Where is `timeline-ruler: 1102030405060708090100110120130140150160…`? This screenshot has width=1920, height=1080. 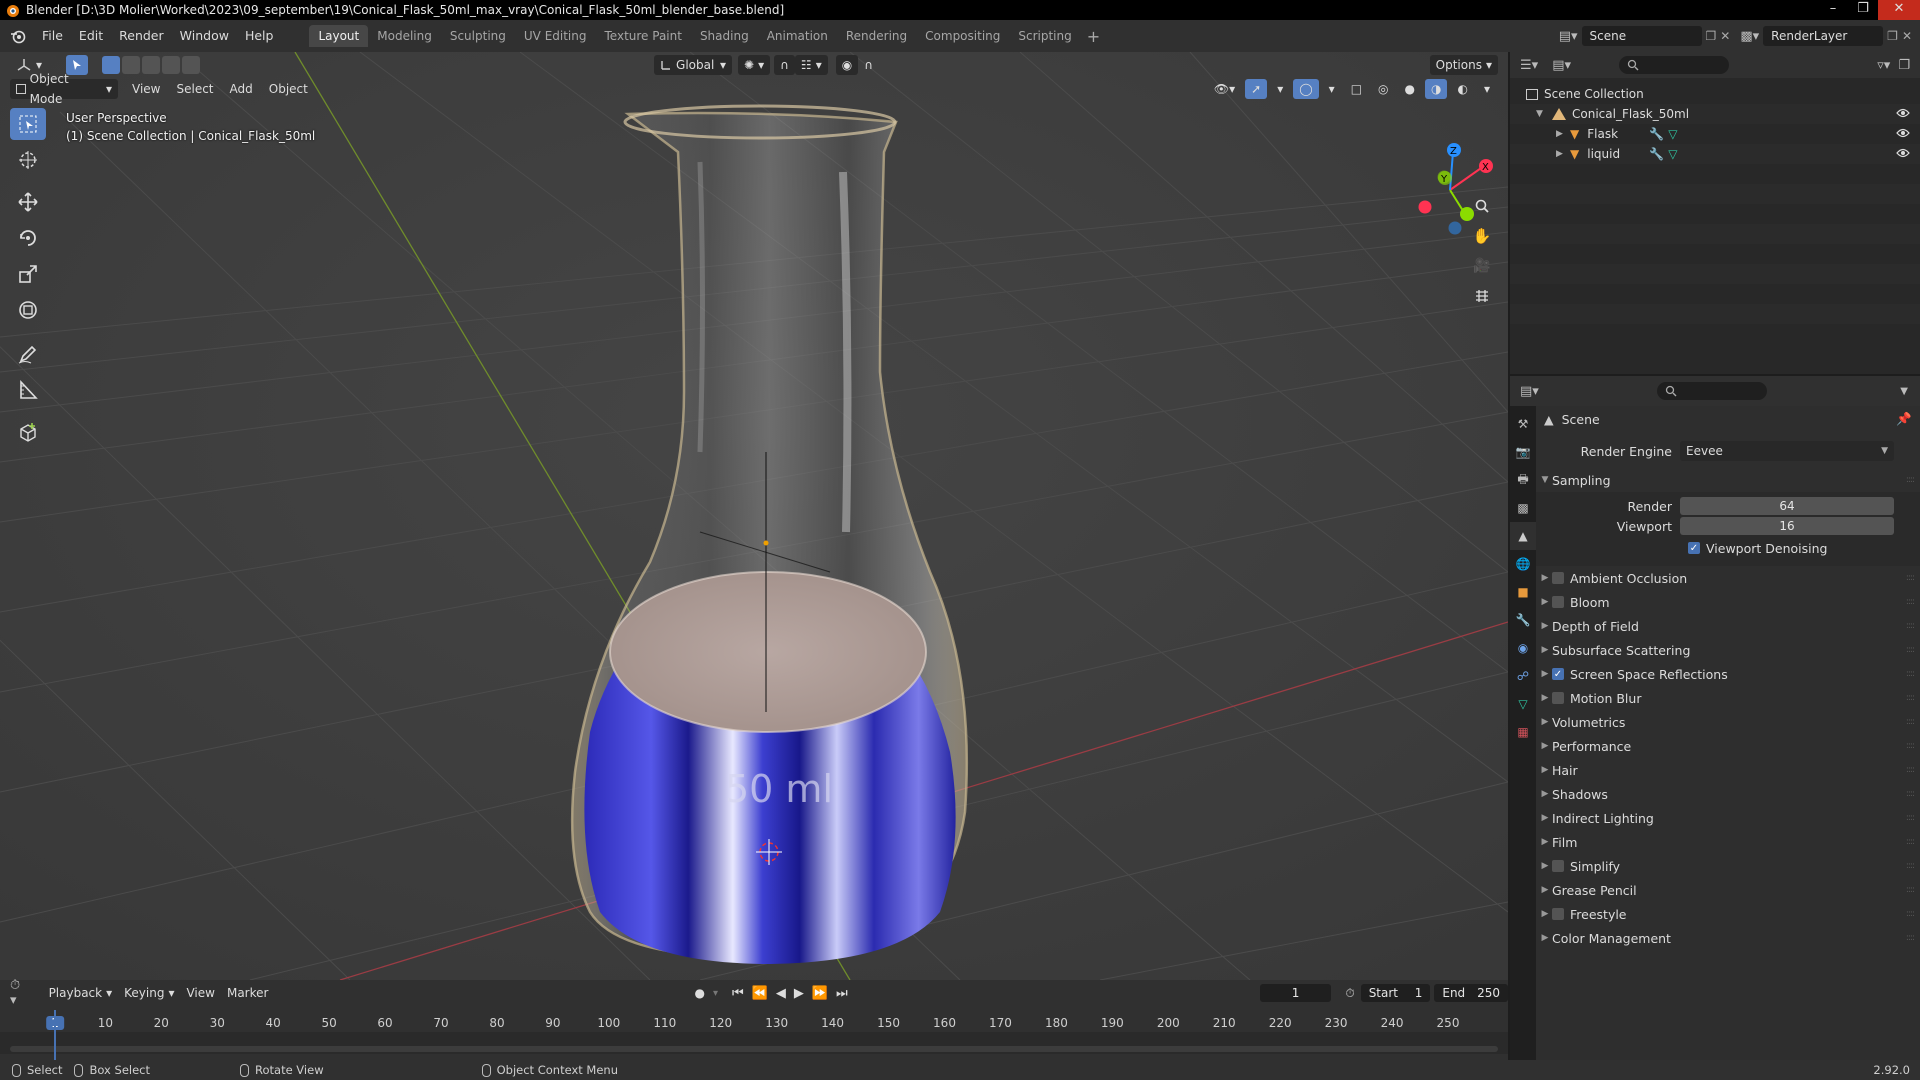
timeline-ruler: 1102030405060708090100110120130140150160… is located at coordinates (754, 1023).